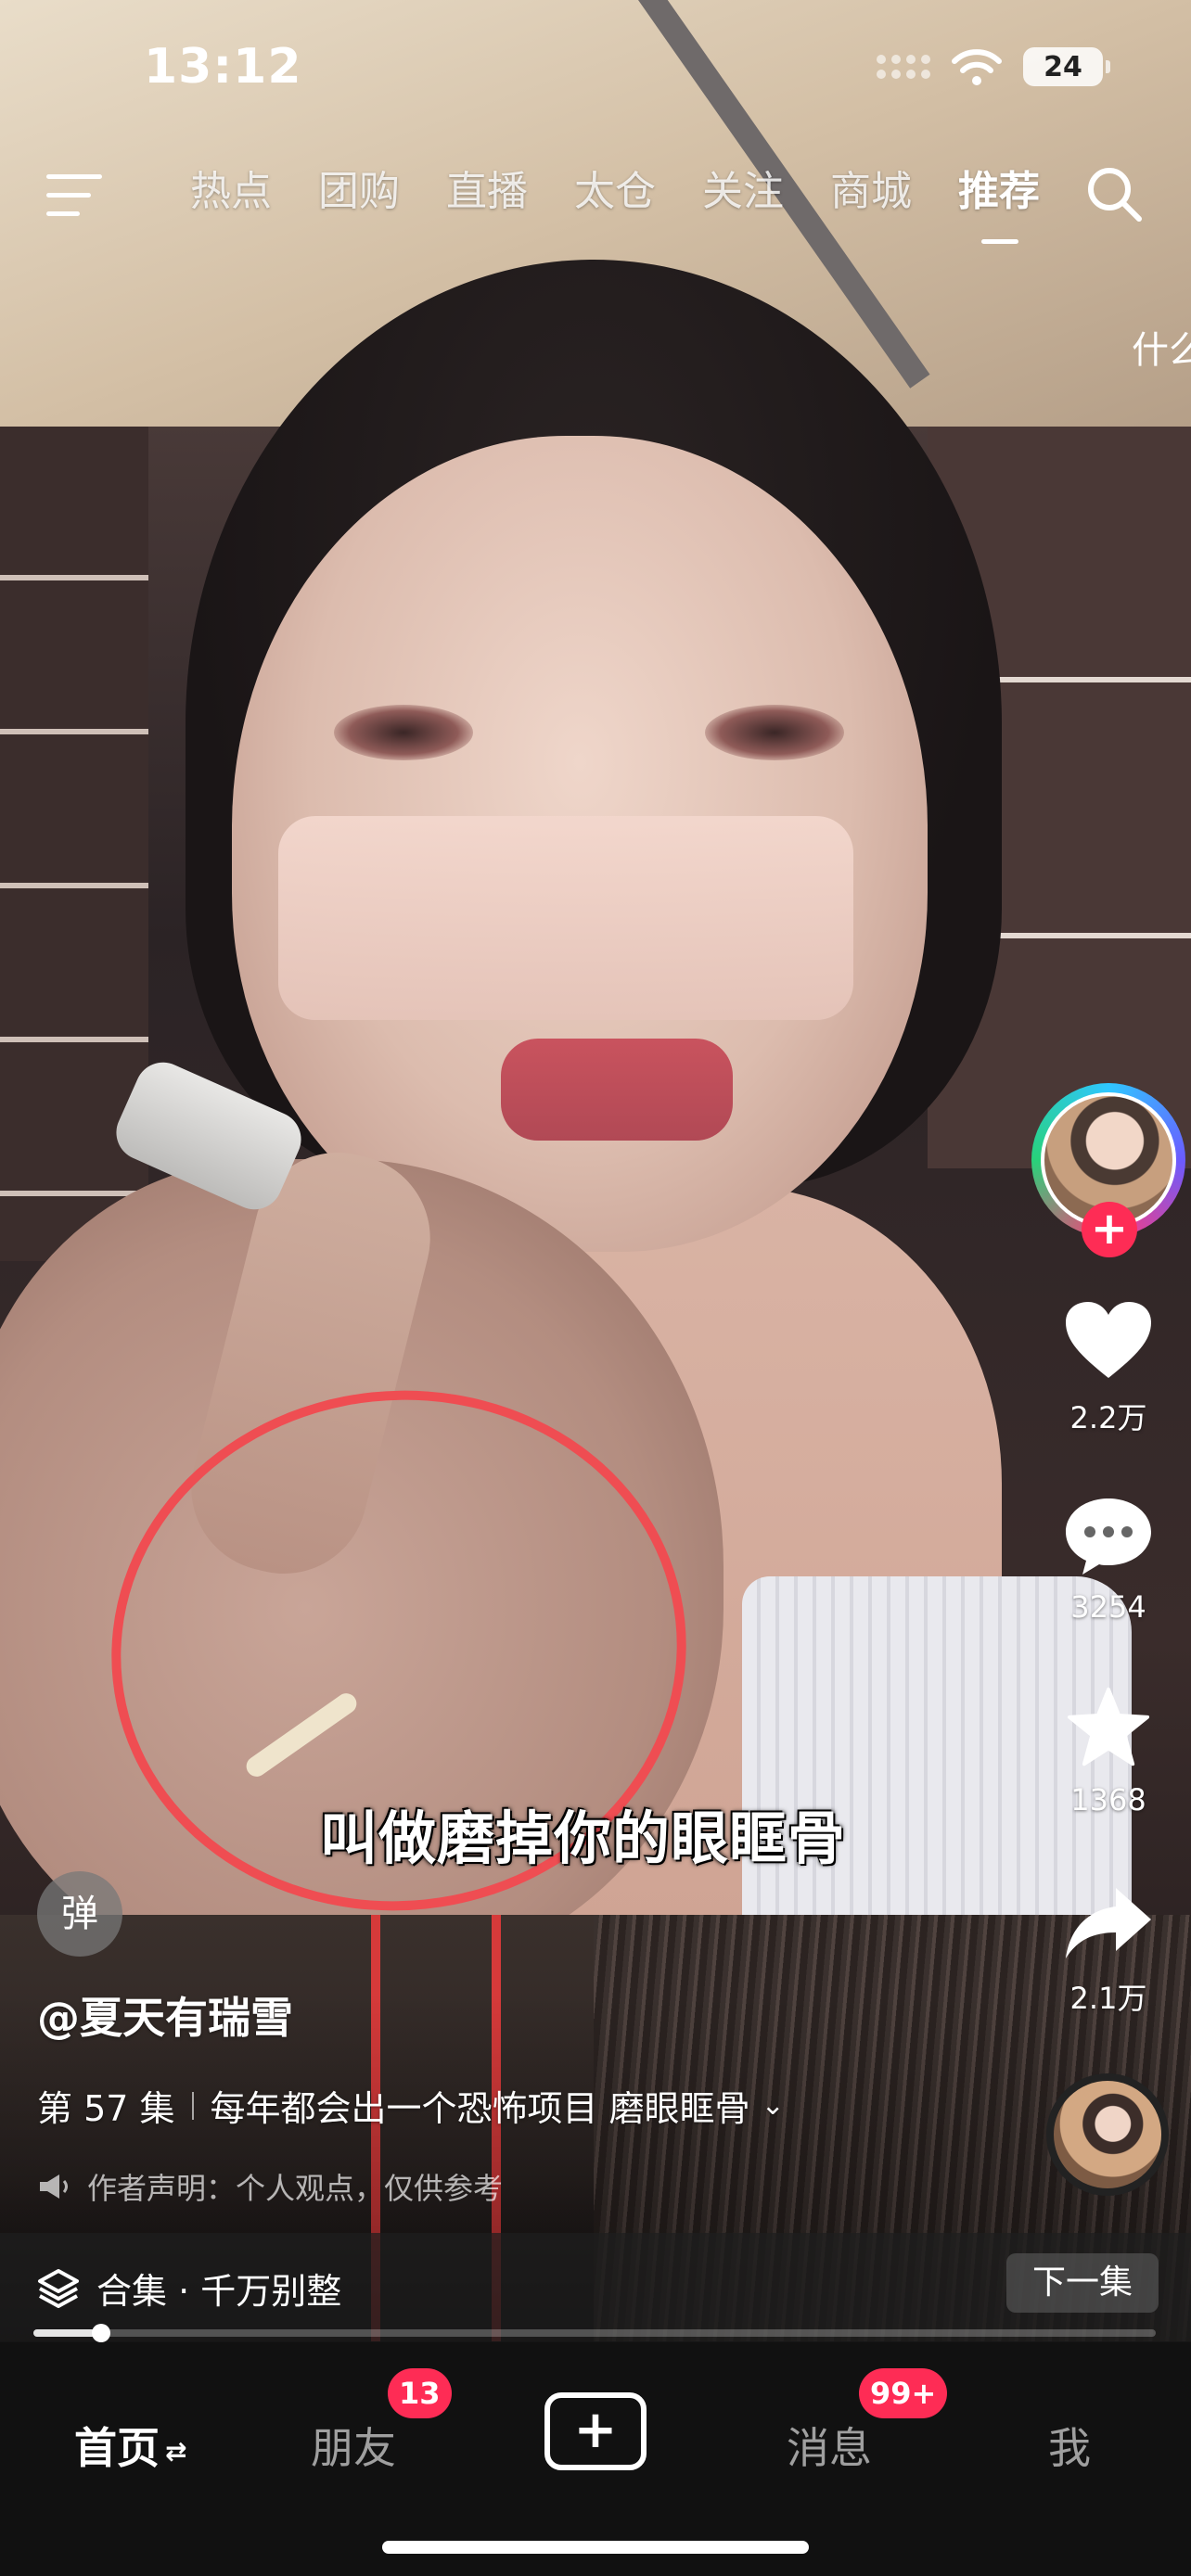 Image resolution: width=1191 pixels, height=2576 pixels. Describe the element at coordinates (1108, 1607) in the screenshot. I see `comment-count: 3254` at that location.